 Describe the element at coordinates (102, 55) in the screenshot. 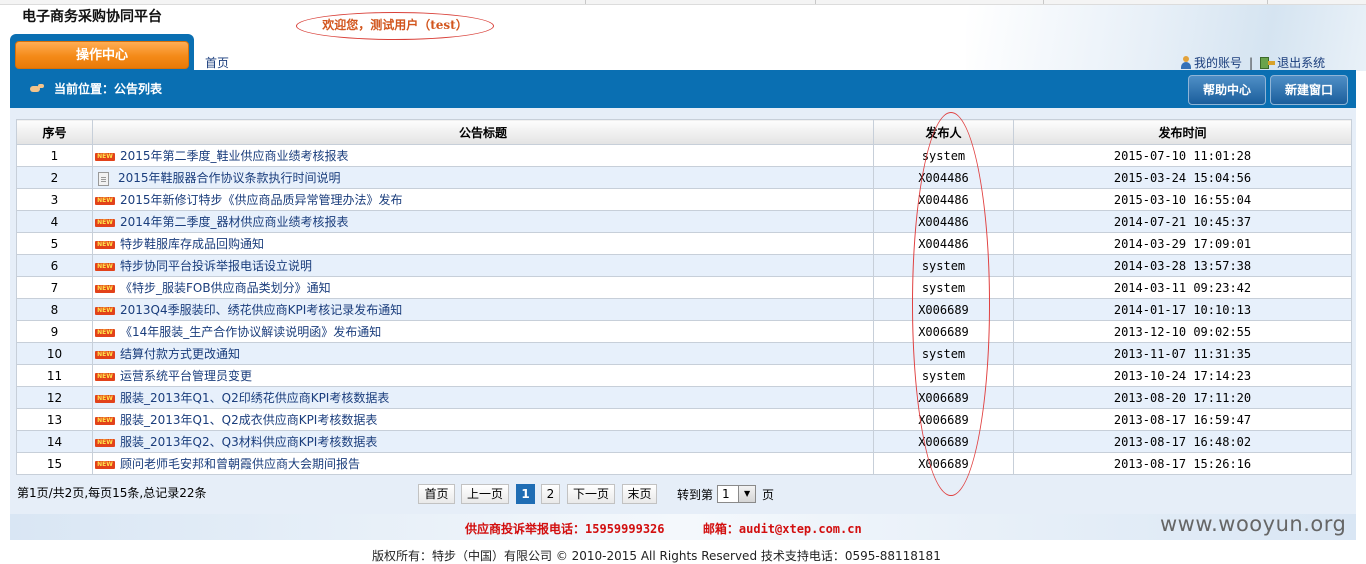

I see `tab-operation-center: 操作中心` at that location.